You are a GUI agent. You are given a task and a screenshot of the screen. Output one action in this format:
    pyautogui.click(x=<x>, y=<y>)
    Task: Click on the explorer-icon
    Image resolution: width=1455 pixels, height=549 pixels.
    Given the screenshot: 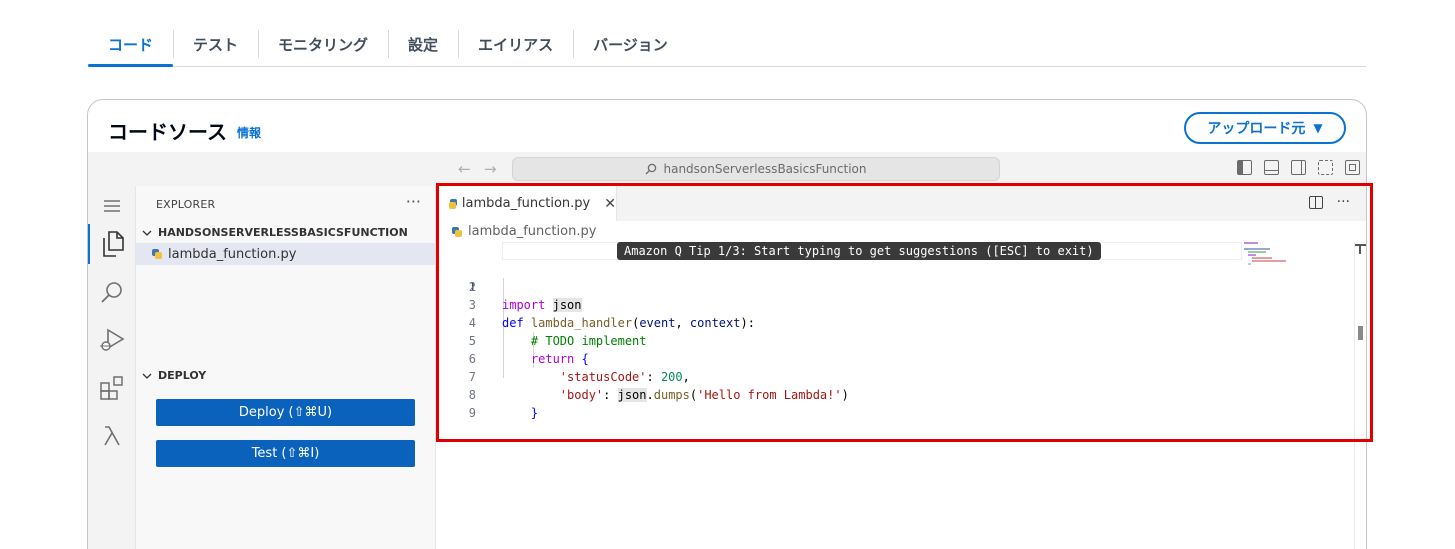 What is the action you would take?
    pyautogui.click(x=112, y=244)
    